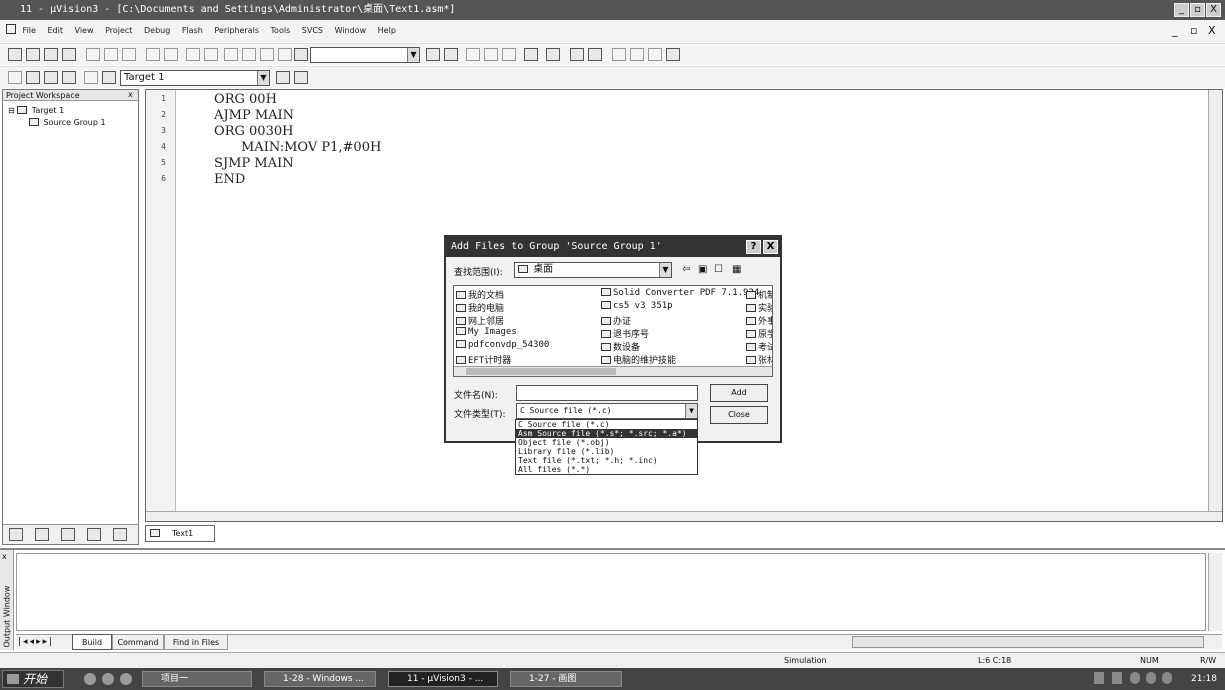  What do you see at coordinates (593, 270) in the screenshot?
I see `lookin-select: 桌面 ▼` at bounding box center [593, 270].